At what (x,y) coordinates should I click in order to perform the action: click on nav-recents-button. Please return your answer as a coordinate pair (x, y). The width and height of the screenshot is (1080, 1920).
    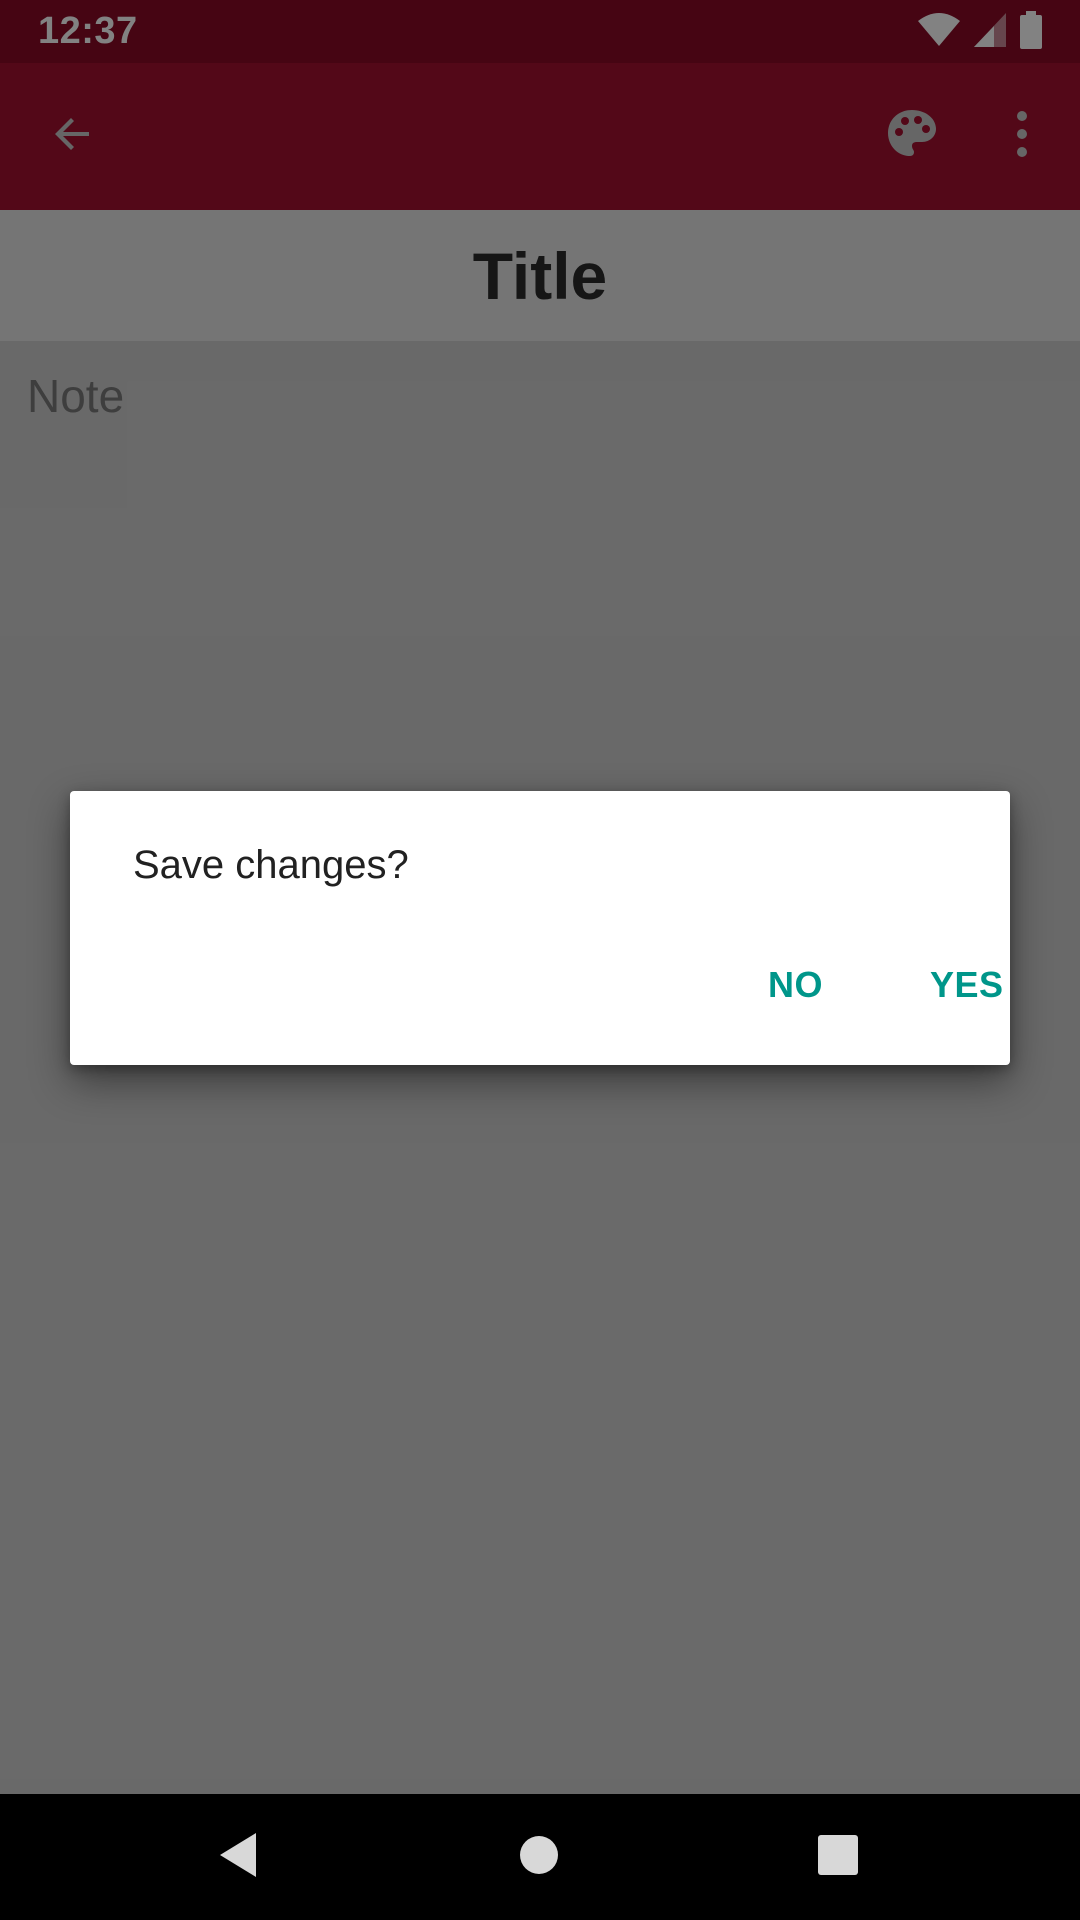
    Looking at the image, I should click on (838, 1857).